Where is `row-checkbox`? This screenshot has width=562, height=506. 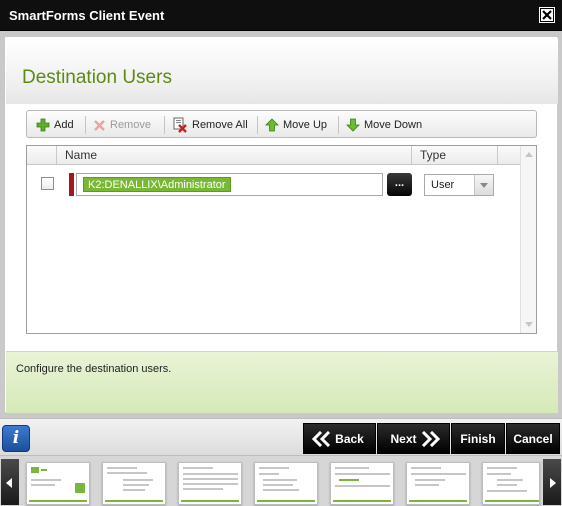
row-checkbox is located at coordinates (47, 183).